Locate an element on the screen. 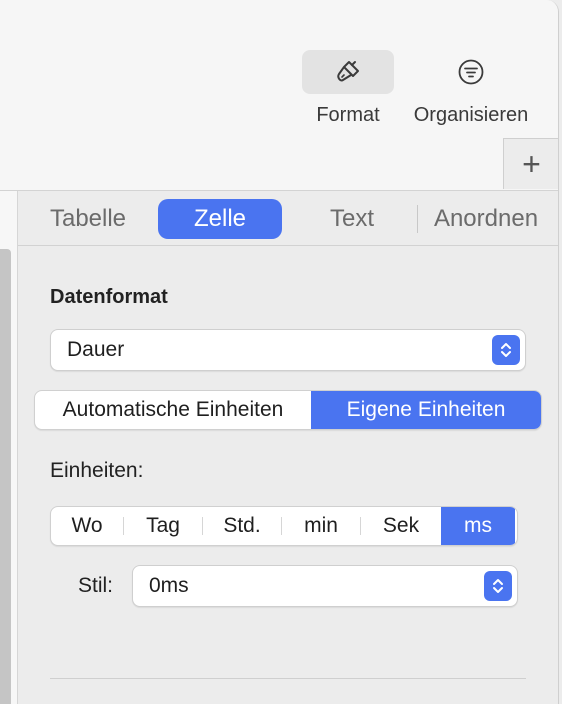 The width and height of the screenshot is (562, 704). style-value: 0ms is located at coordinates (169, 585).